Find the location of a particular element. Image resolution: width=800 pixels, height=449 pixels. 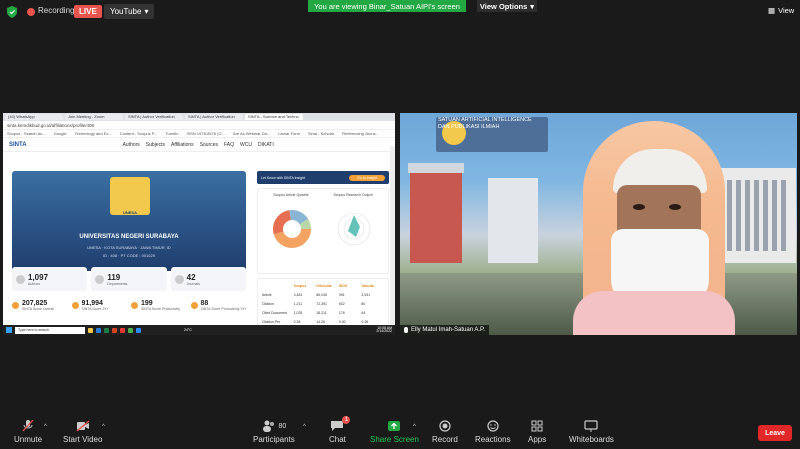

browser-tab: (43) WhatsApp is located at coordinates (34, 117).